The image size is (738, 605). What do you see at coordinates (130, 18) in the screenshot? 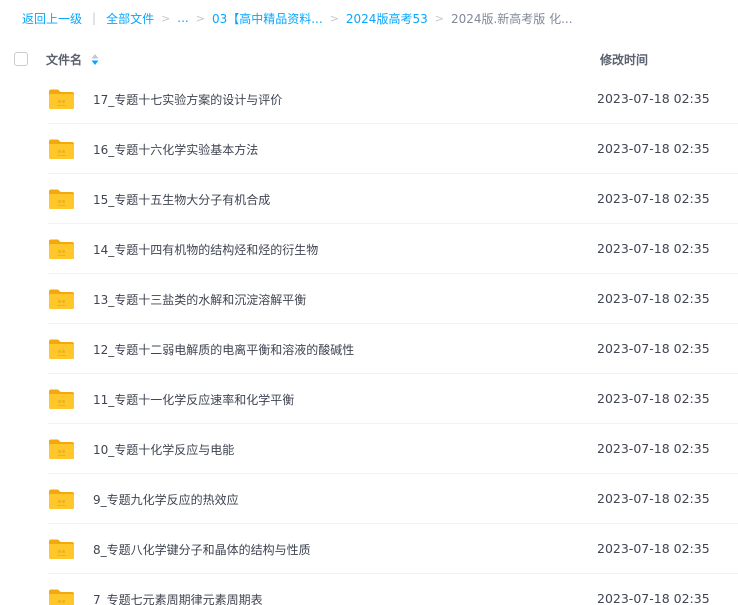
I see `all-files-link: 全部文件` at bounding box center [130, 18].